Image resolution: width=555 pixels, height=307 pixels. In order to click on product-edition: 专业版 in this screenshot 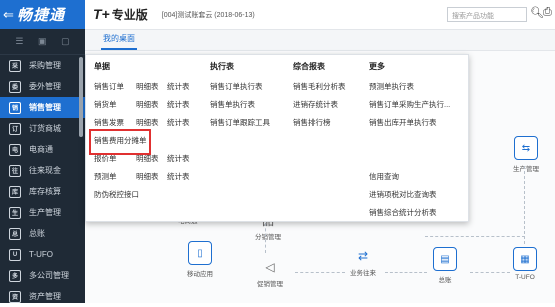, I will do `click(129, 15)`.